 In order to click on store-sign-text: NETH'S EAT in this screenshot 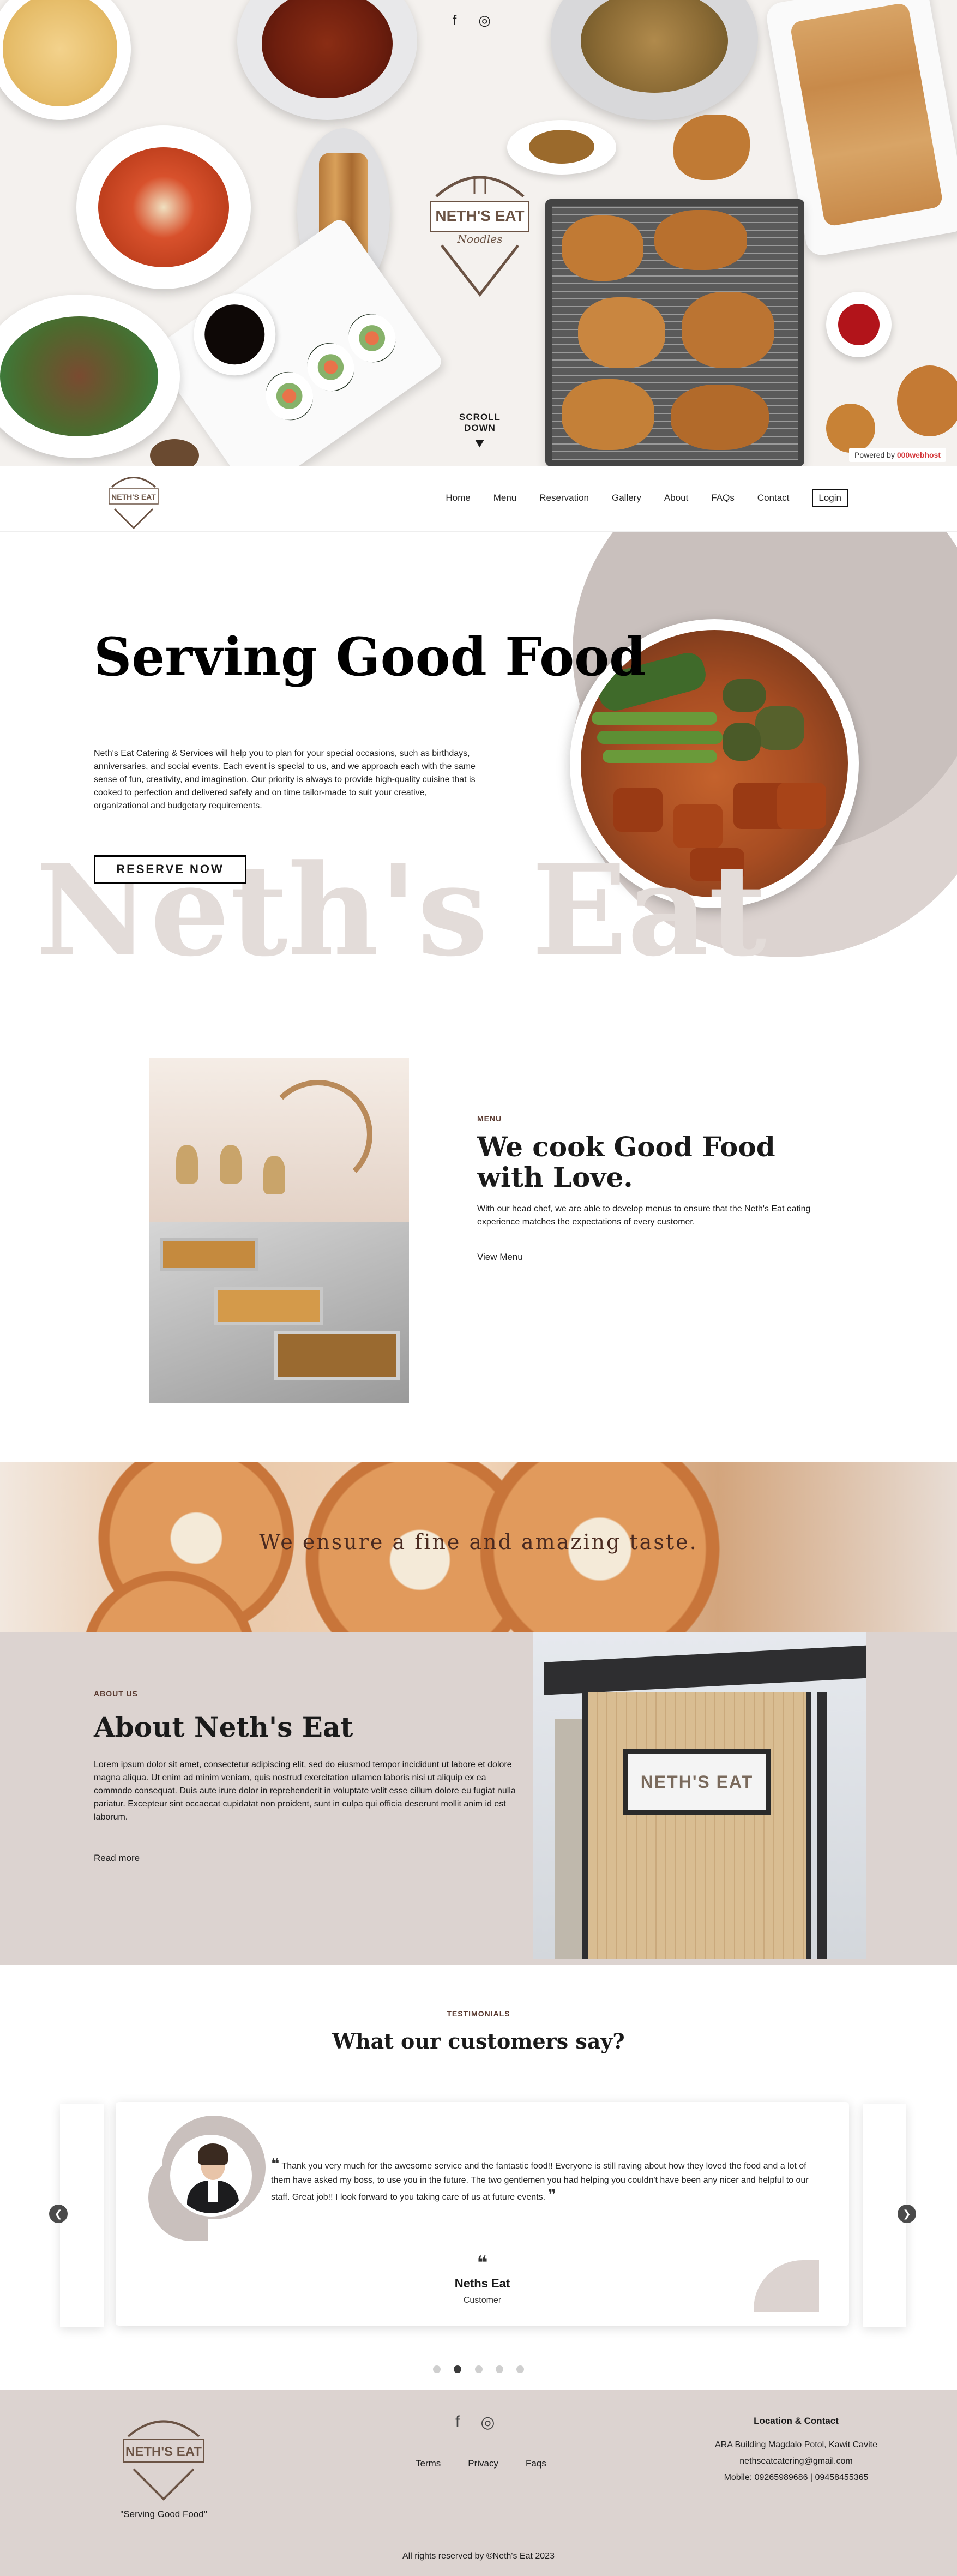, I will do `click(697, 1782)`.